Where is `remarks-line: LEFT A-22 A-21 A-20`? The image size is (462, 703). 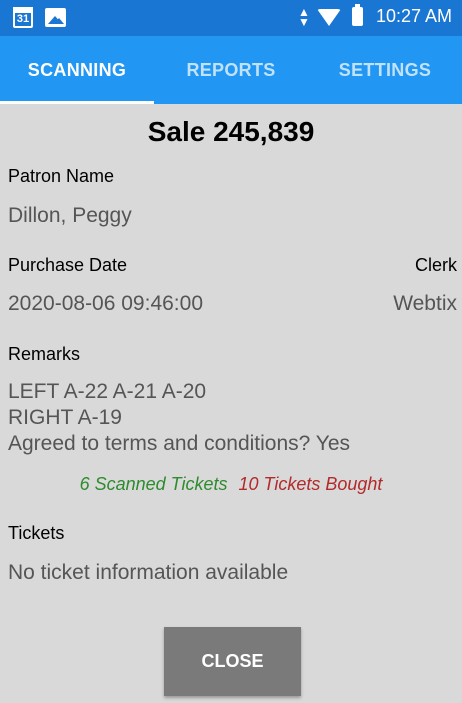 remarks-line: LEFT A-22 A-21 A-20 is located at coordinates (107, 391).